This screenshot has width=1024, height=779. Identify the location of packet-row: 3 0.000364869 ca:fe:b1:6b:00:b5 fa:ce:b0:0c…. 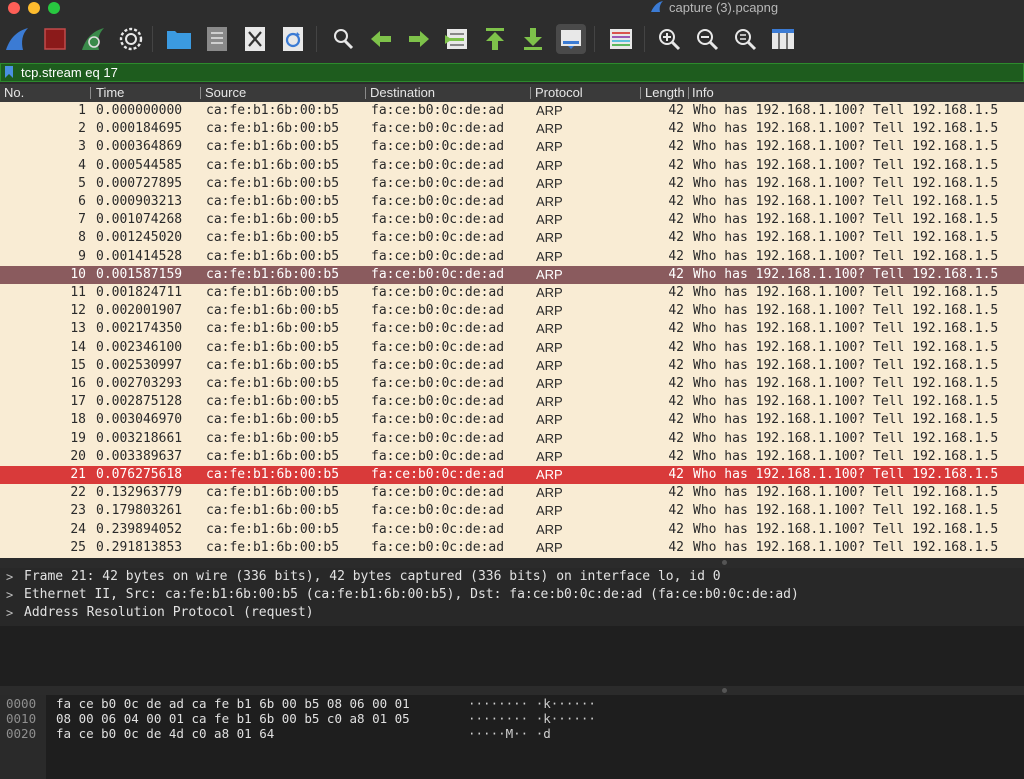
(512, 147).